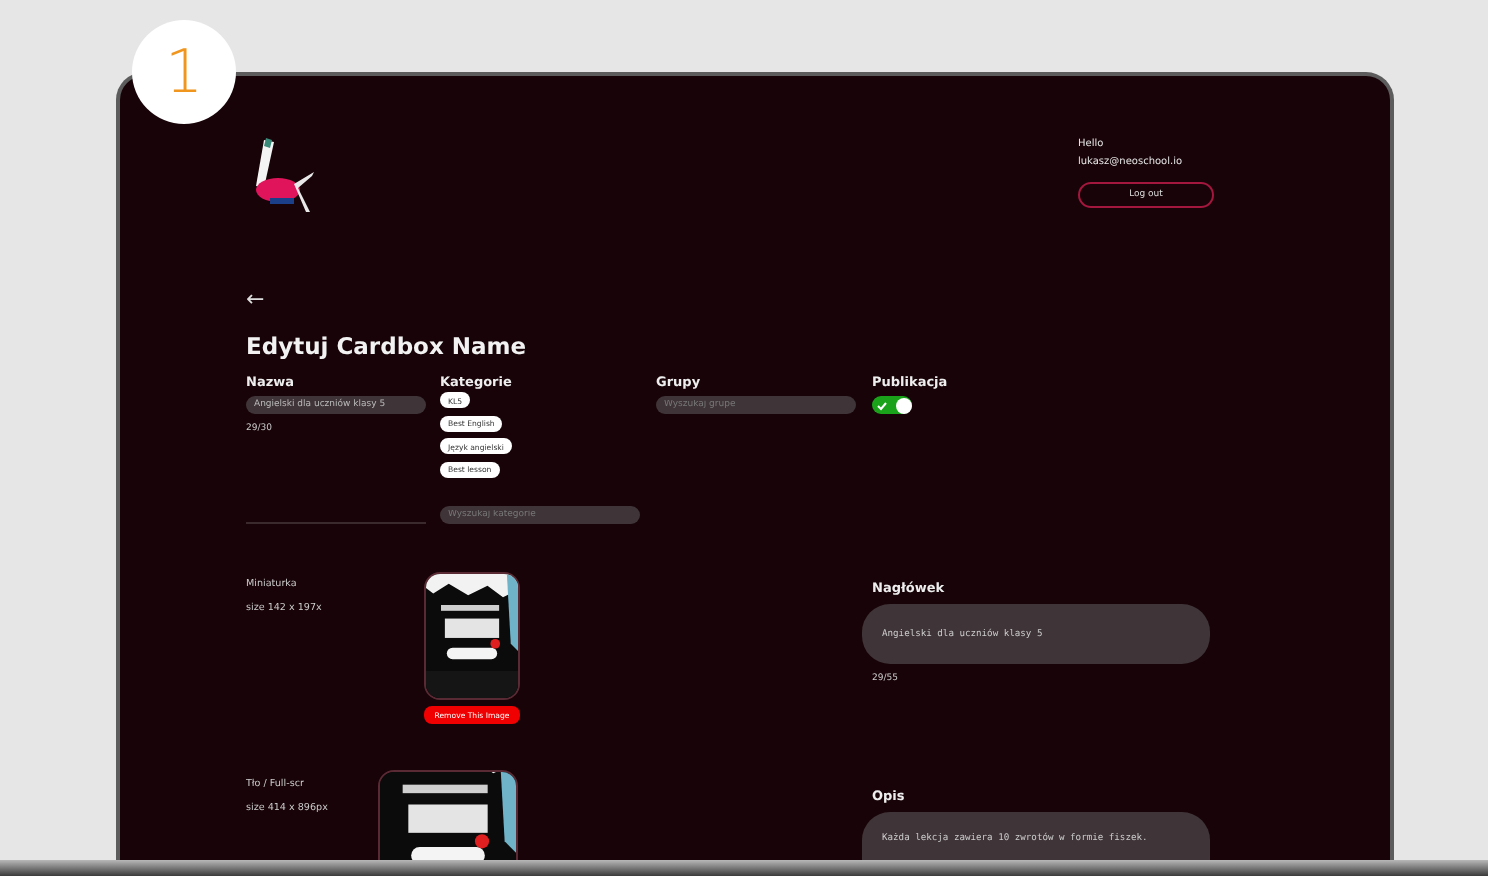 The width and height of the screenshot is (1488, 876). Describe the element at coordinates (184, 72) in the screenshot. I see `step-badge: 1` at that location.